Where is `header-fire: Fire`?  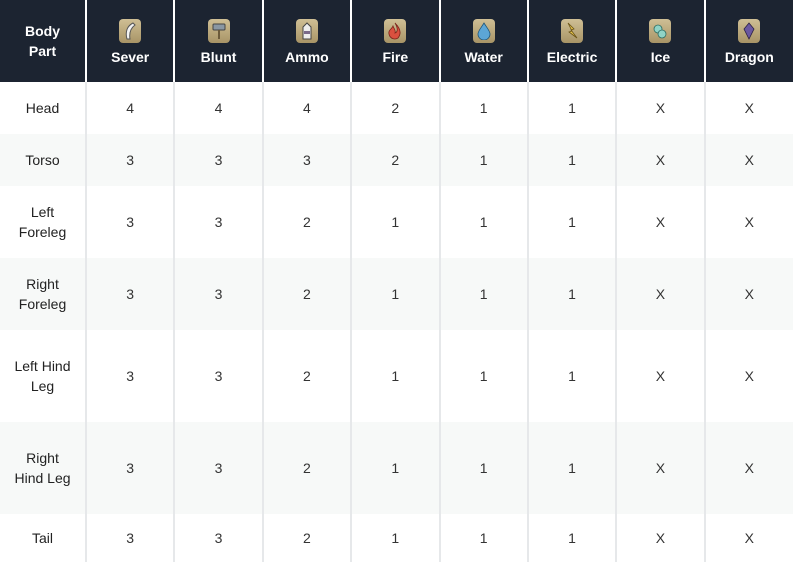 header-fire: Fire is located at coordinates (395, 41).